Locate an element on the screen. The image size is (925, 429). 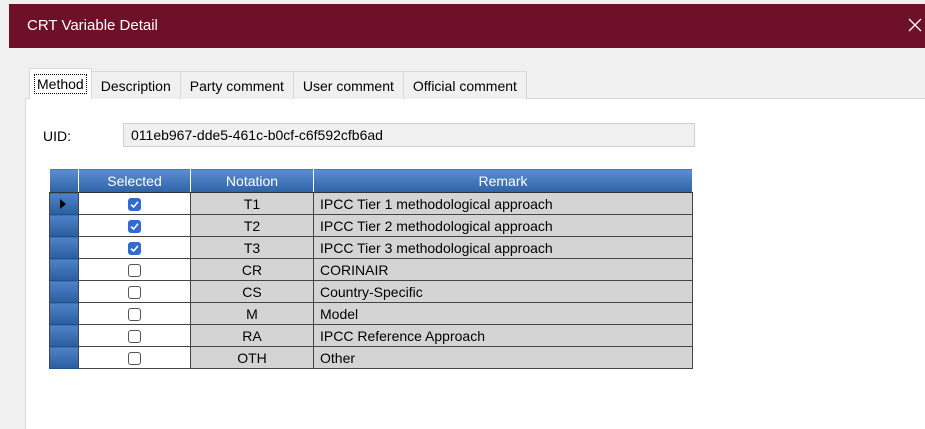
tab-official-comment-label: Official comment is located at coordinates (464, 85).